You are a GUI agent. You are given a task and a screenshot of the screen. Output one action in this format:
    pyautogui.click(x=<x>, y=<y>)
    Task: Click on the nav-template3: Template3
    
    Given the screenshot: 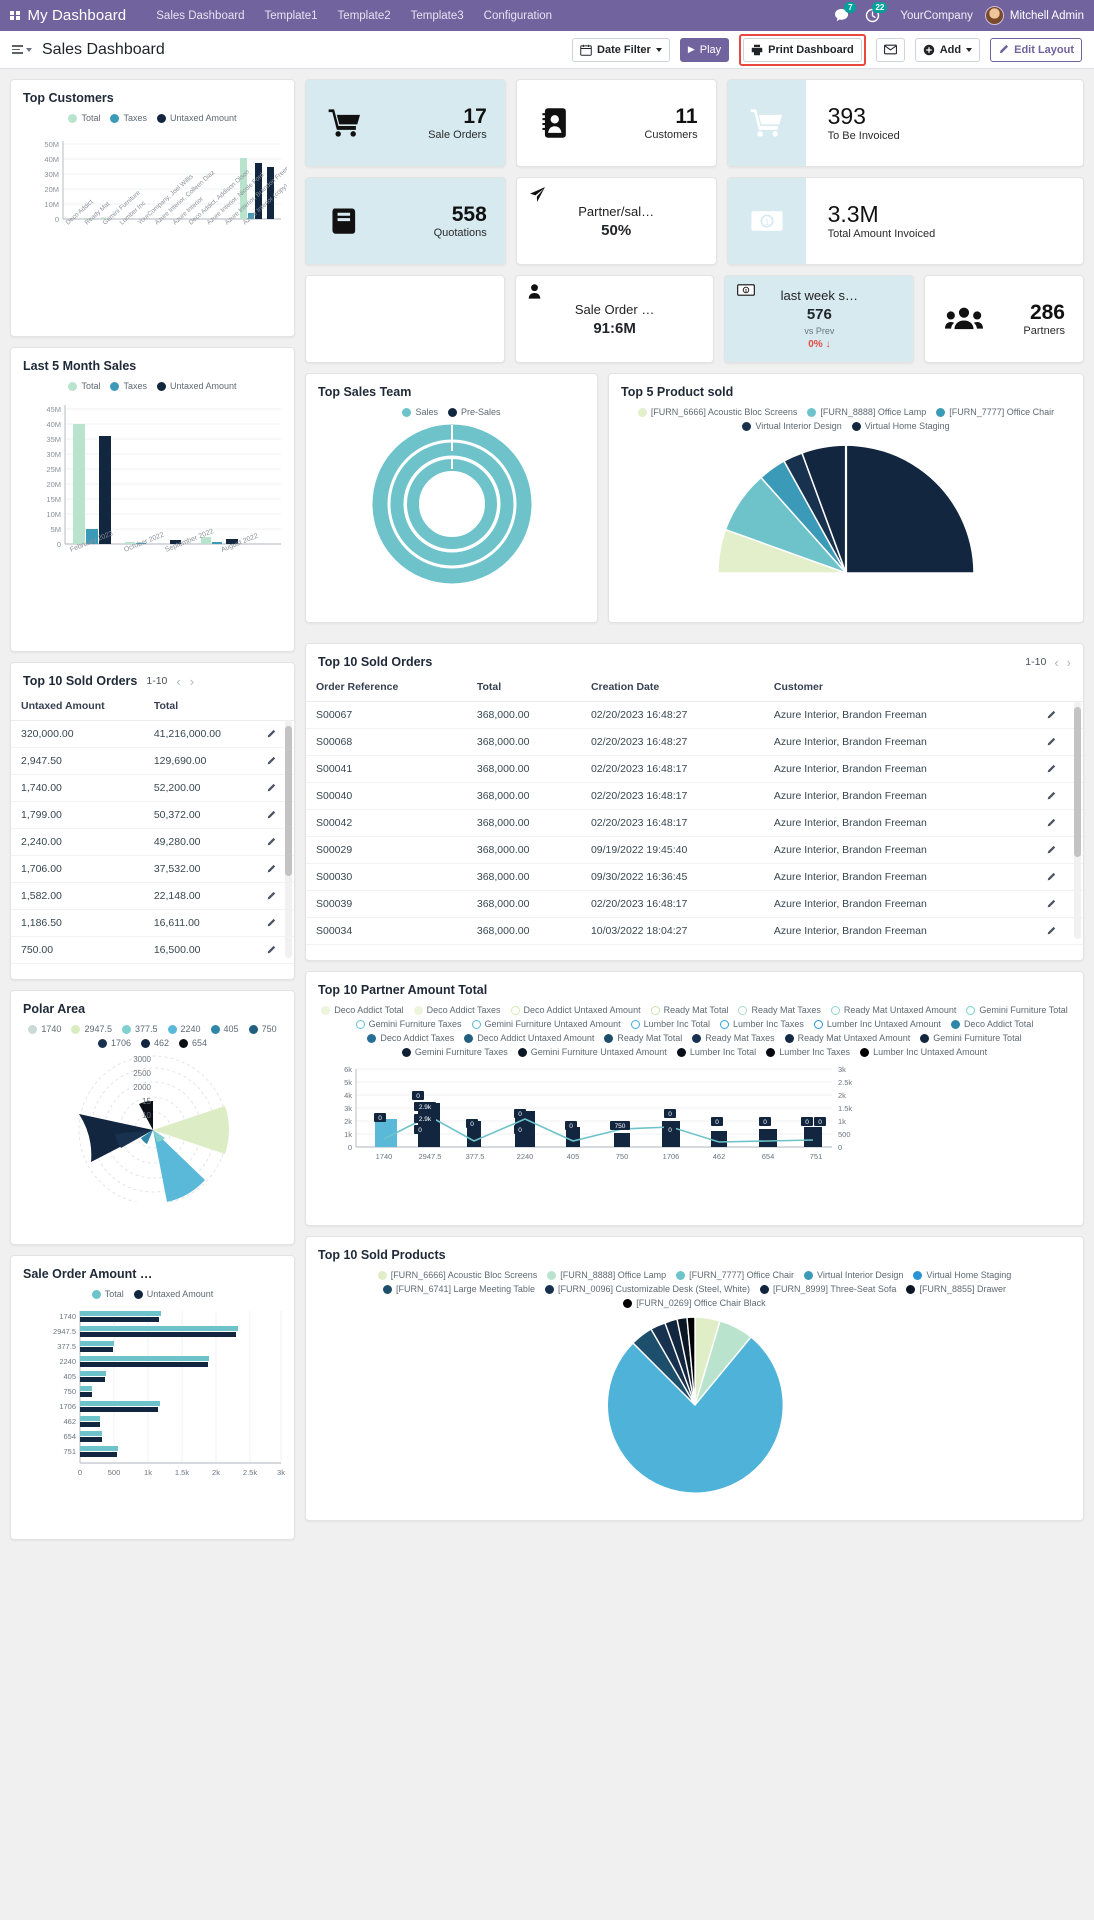 What is the action you would take?
    pyautogui.click(x=437, y=16)
    